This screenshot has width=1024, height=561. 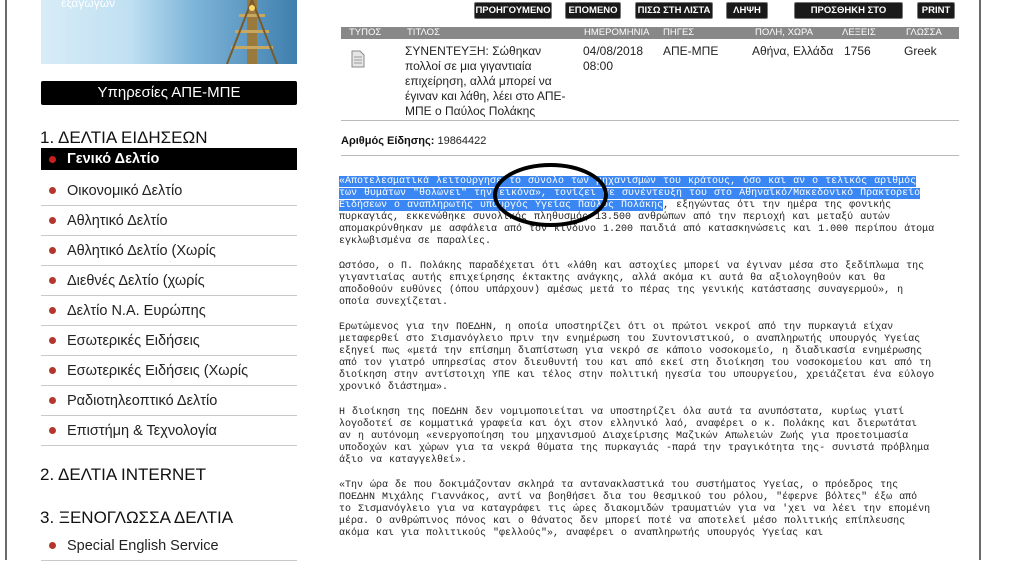 I want to click on news-id-value: 19864422, so click(x=462, y=141).